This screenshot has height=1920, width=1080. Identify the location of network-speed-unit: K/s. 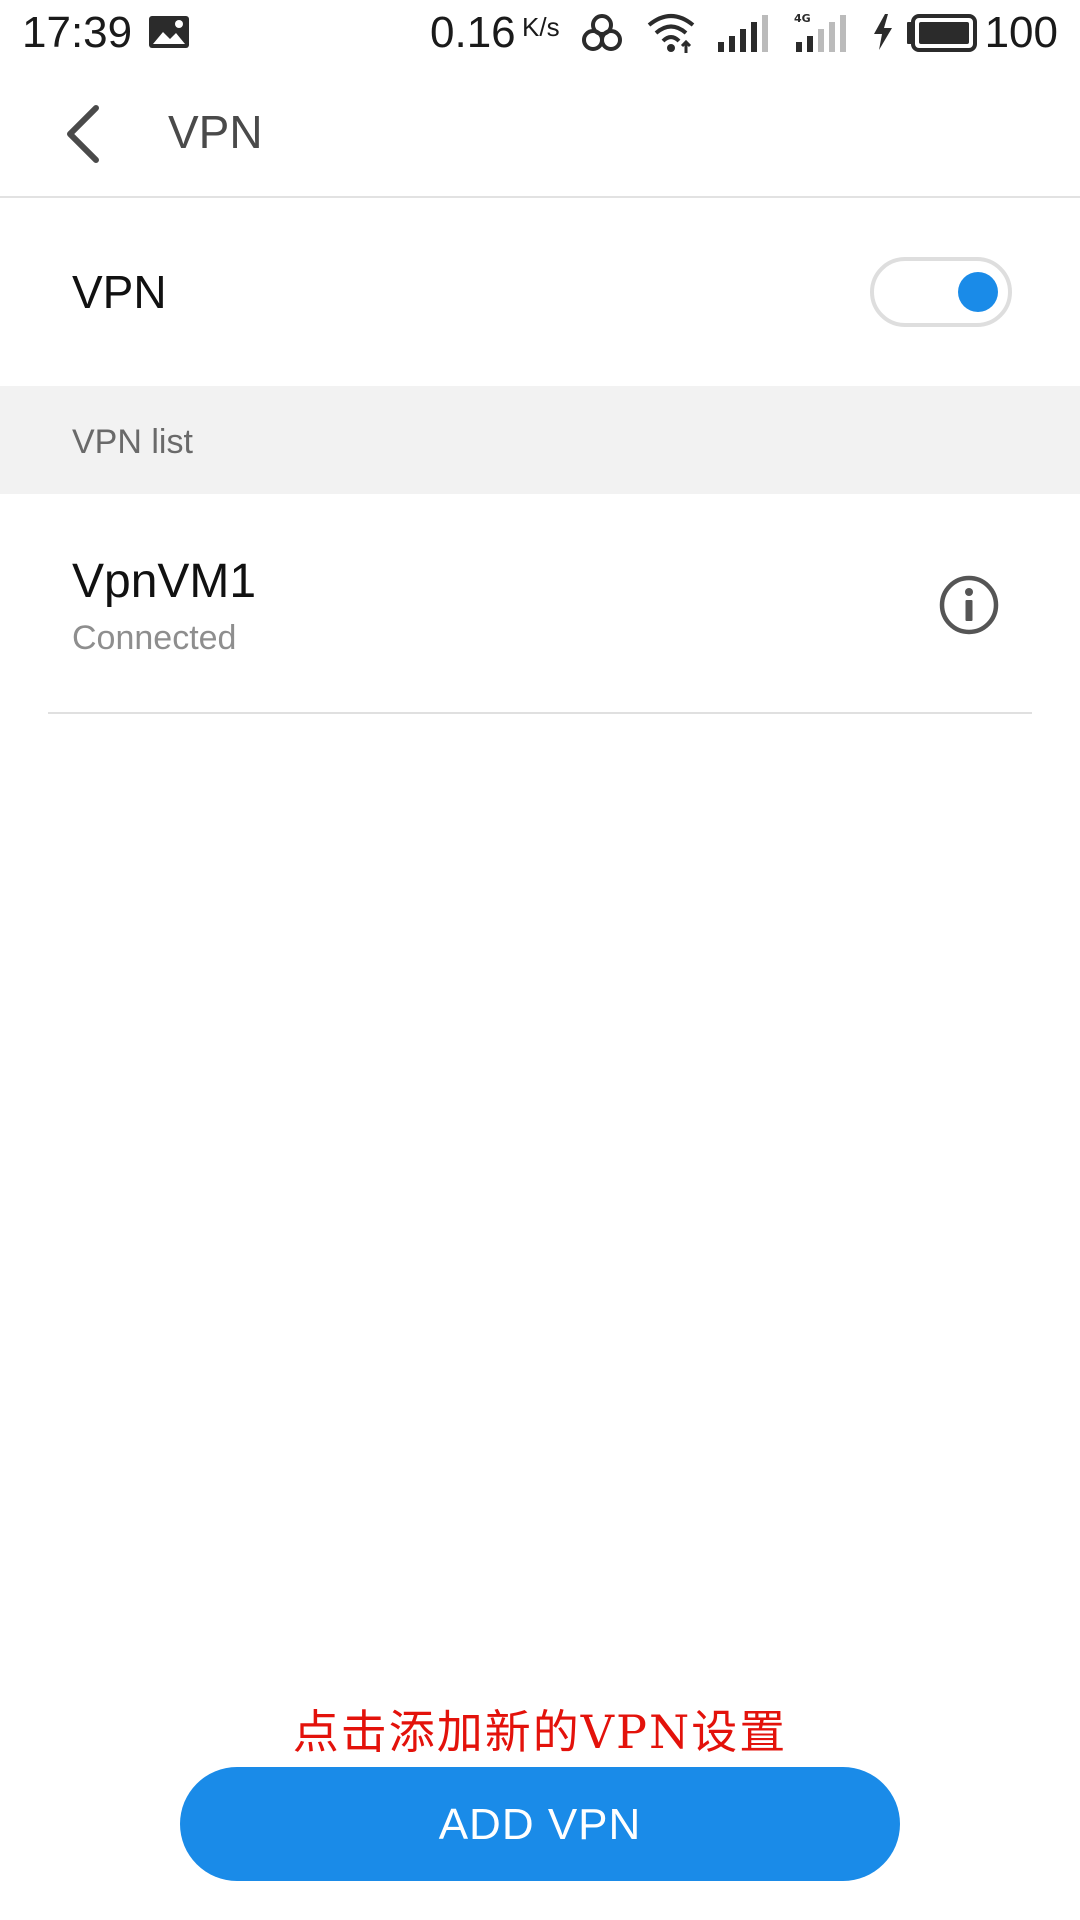
(541, 27).